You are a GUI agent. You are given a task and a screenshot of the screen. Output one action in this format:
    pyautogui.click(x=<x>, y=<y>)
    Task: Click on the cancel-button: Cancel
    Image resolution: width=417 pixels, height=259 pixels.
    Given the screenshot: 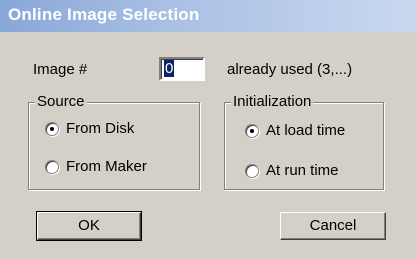 What is the action you would take?
    pyautogui.click(x=333, y=226)
    